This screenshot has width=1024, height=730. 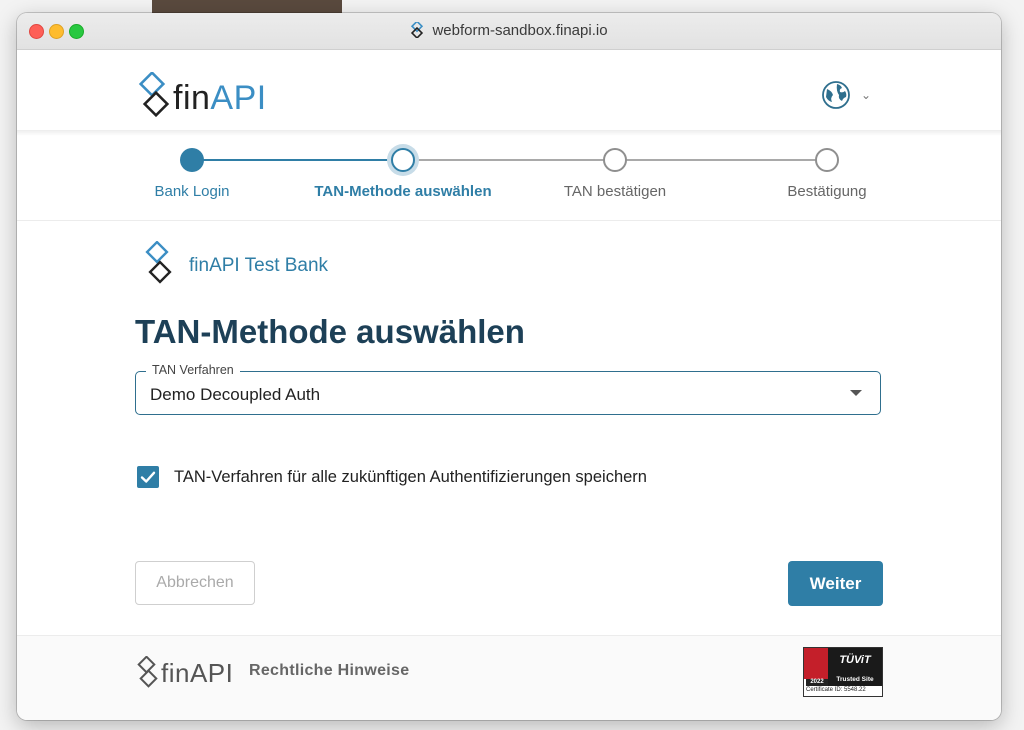 I want to click on step-2-indicator, so click(x=403, y=160).